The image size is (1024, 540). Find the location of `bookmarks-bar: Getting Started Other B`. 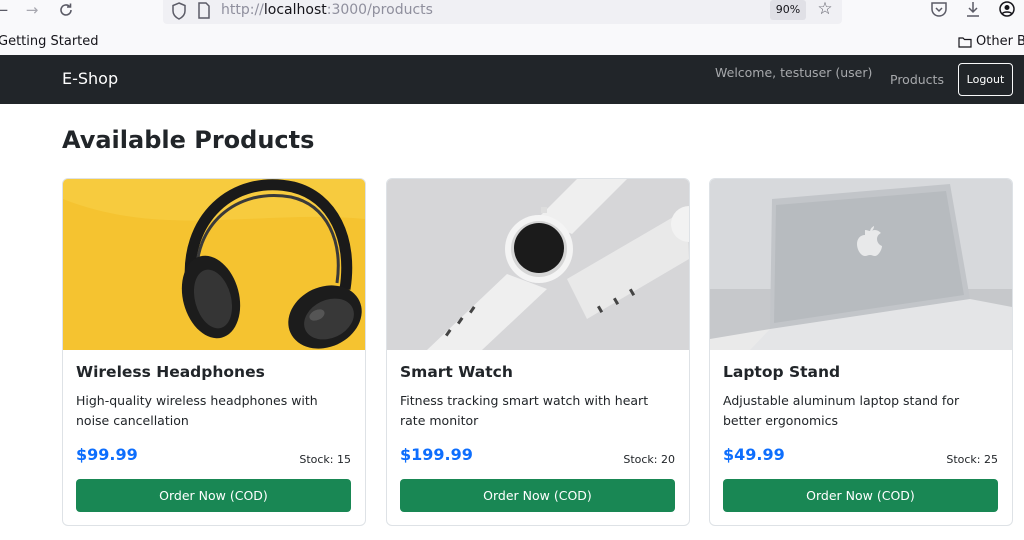

bookmarks-bar: Getting Started Other B is located at coordinates (512, 42).